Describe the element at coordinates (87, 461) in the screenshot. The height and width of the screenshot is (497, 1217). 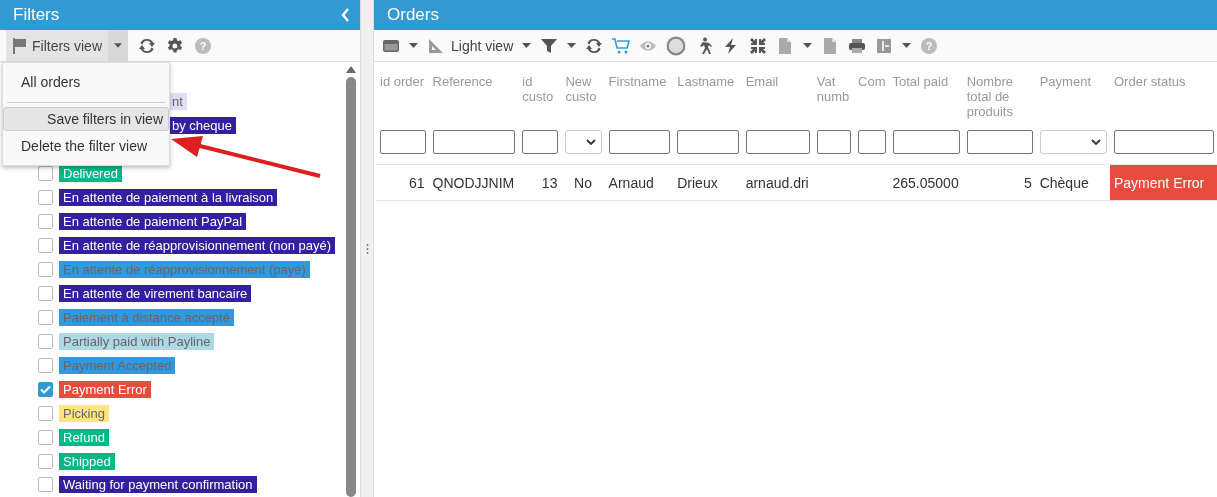
I see `status-tag: Shipped` at that location.